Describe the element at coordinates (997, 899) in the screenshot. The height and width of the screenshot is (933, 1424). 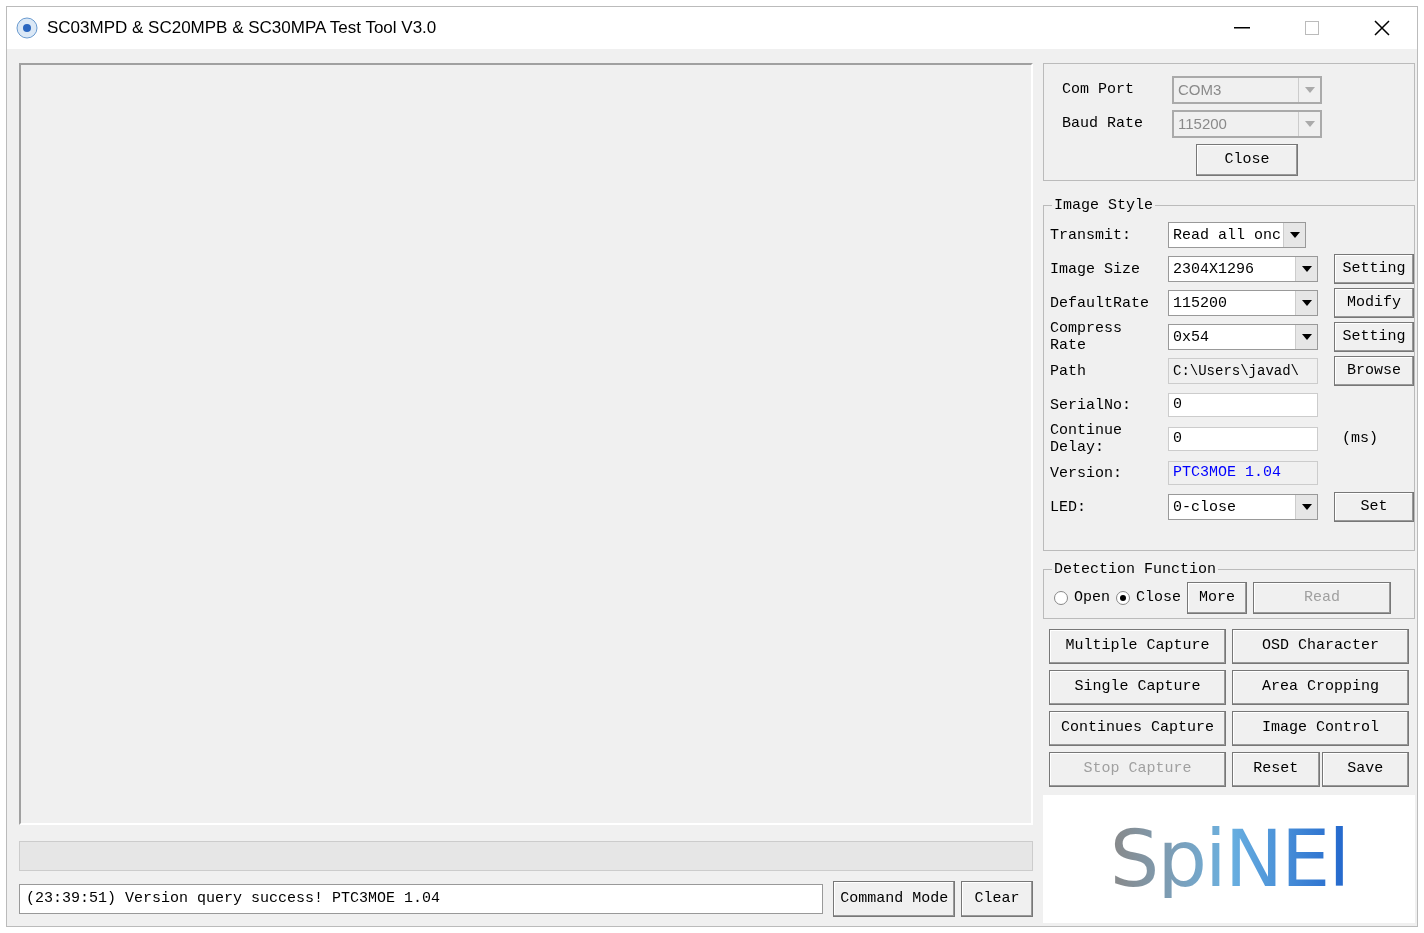
I see `button: Clear` at that location.